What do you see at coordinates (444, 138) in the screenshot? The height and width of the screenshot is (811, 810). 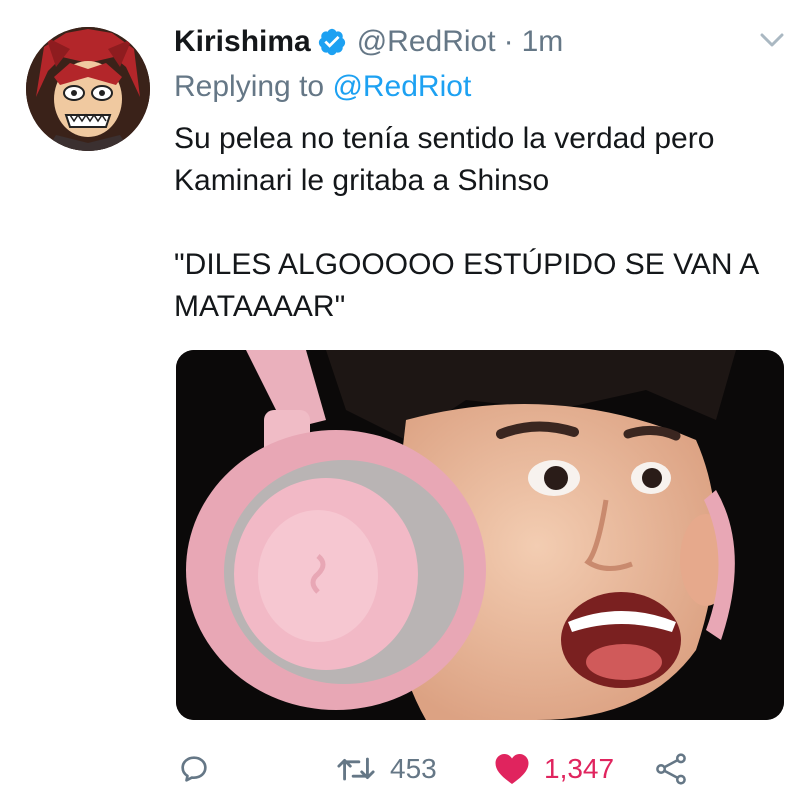 I see `tweet-text-line: Su pelea no tenía sentido la verdad pero` at bounding box center [444, 138].